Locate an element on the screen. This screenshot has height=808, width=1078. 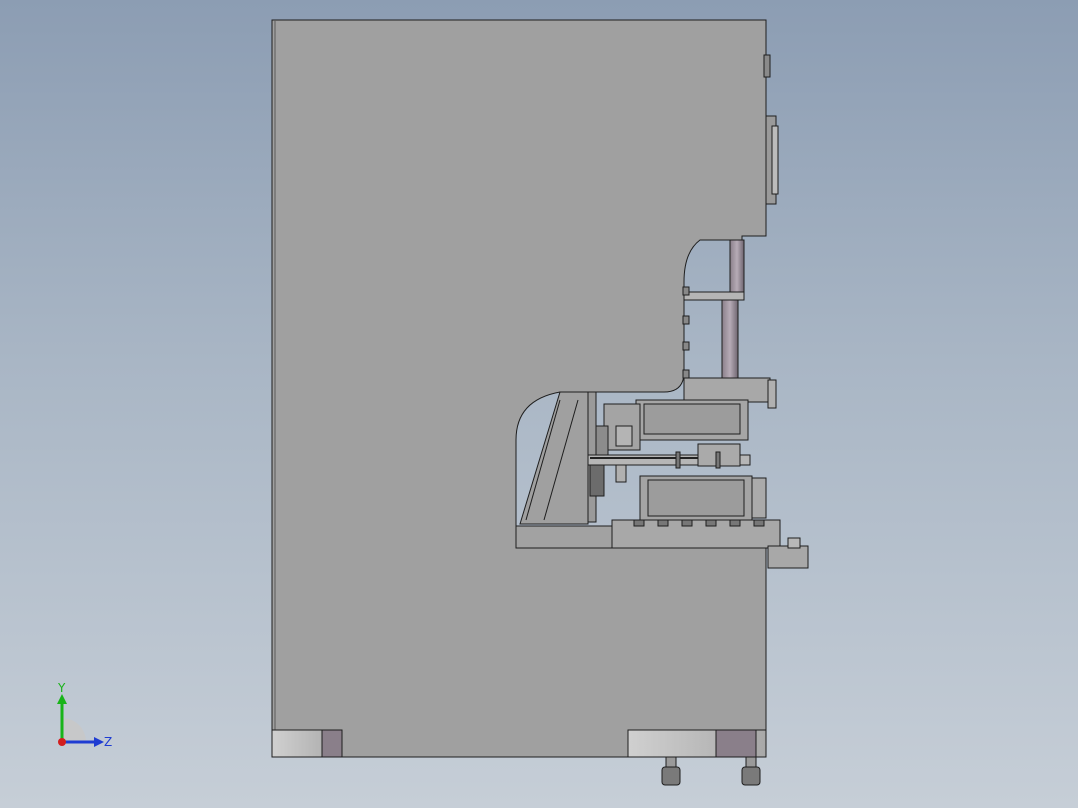
right-foot-dark is located at coordinates (736, 743).